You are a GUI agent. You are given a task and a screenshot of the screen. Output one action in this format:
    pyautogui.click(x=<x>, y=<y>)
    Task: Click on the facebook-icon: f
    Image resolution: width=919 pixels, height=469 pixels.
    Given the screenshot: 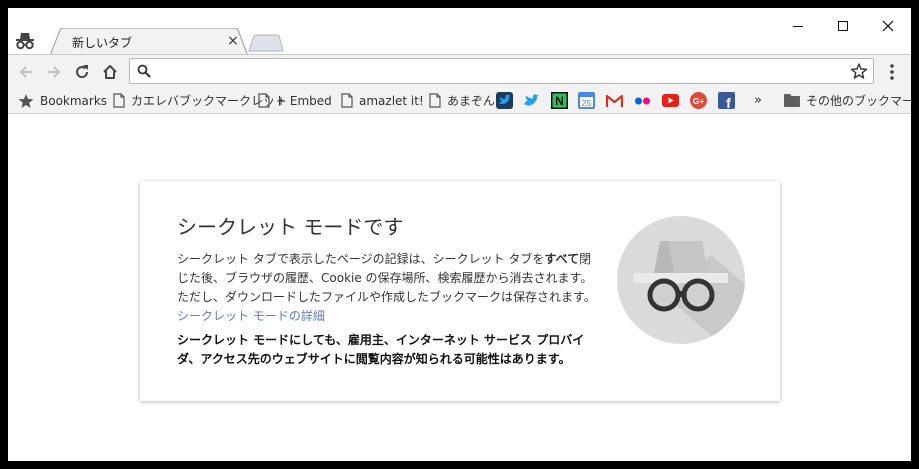 What is the action you would take?
    pyautogui.click(x=726, y=100)
    